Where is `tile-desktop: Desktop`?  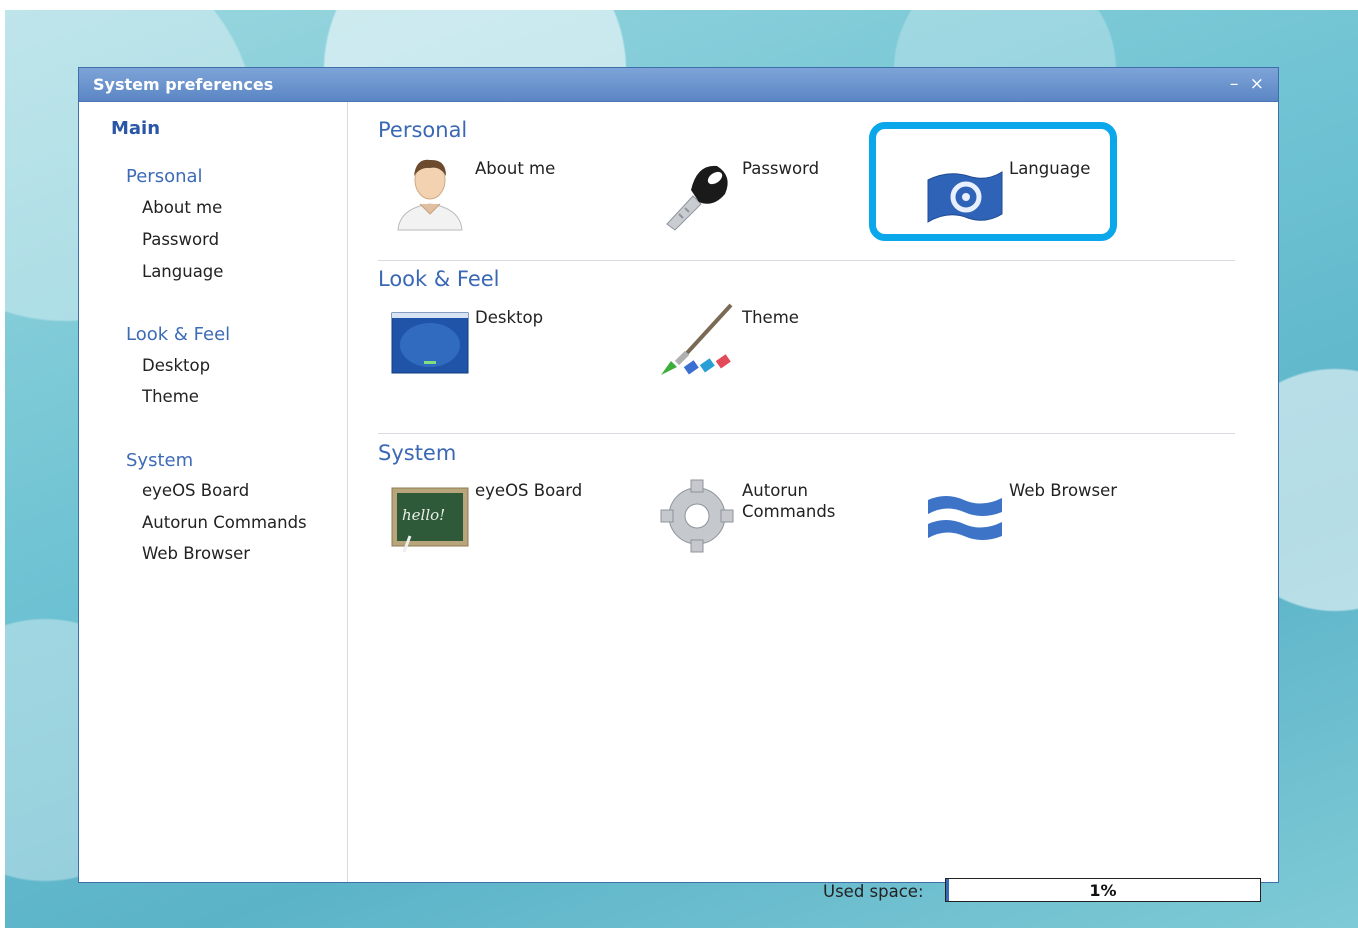
tile-desktop: Desktop is located at coordinates (493, 336).